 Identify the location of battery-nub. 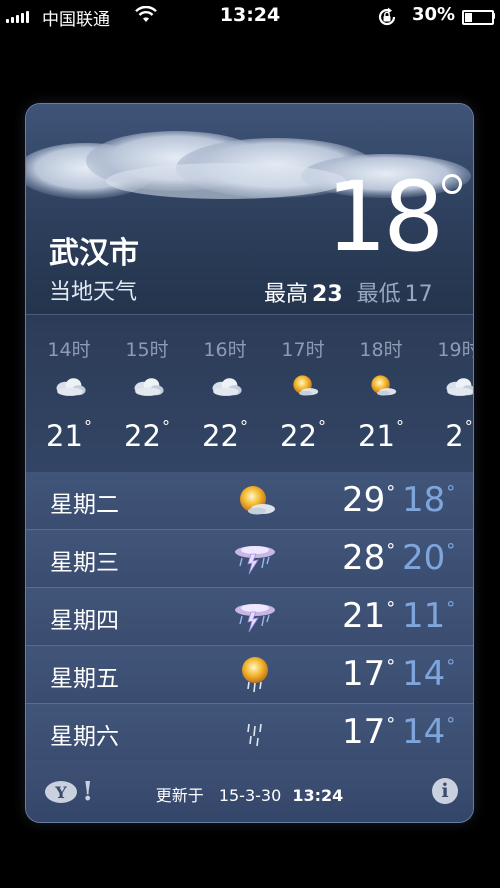
(493, 16).